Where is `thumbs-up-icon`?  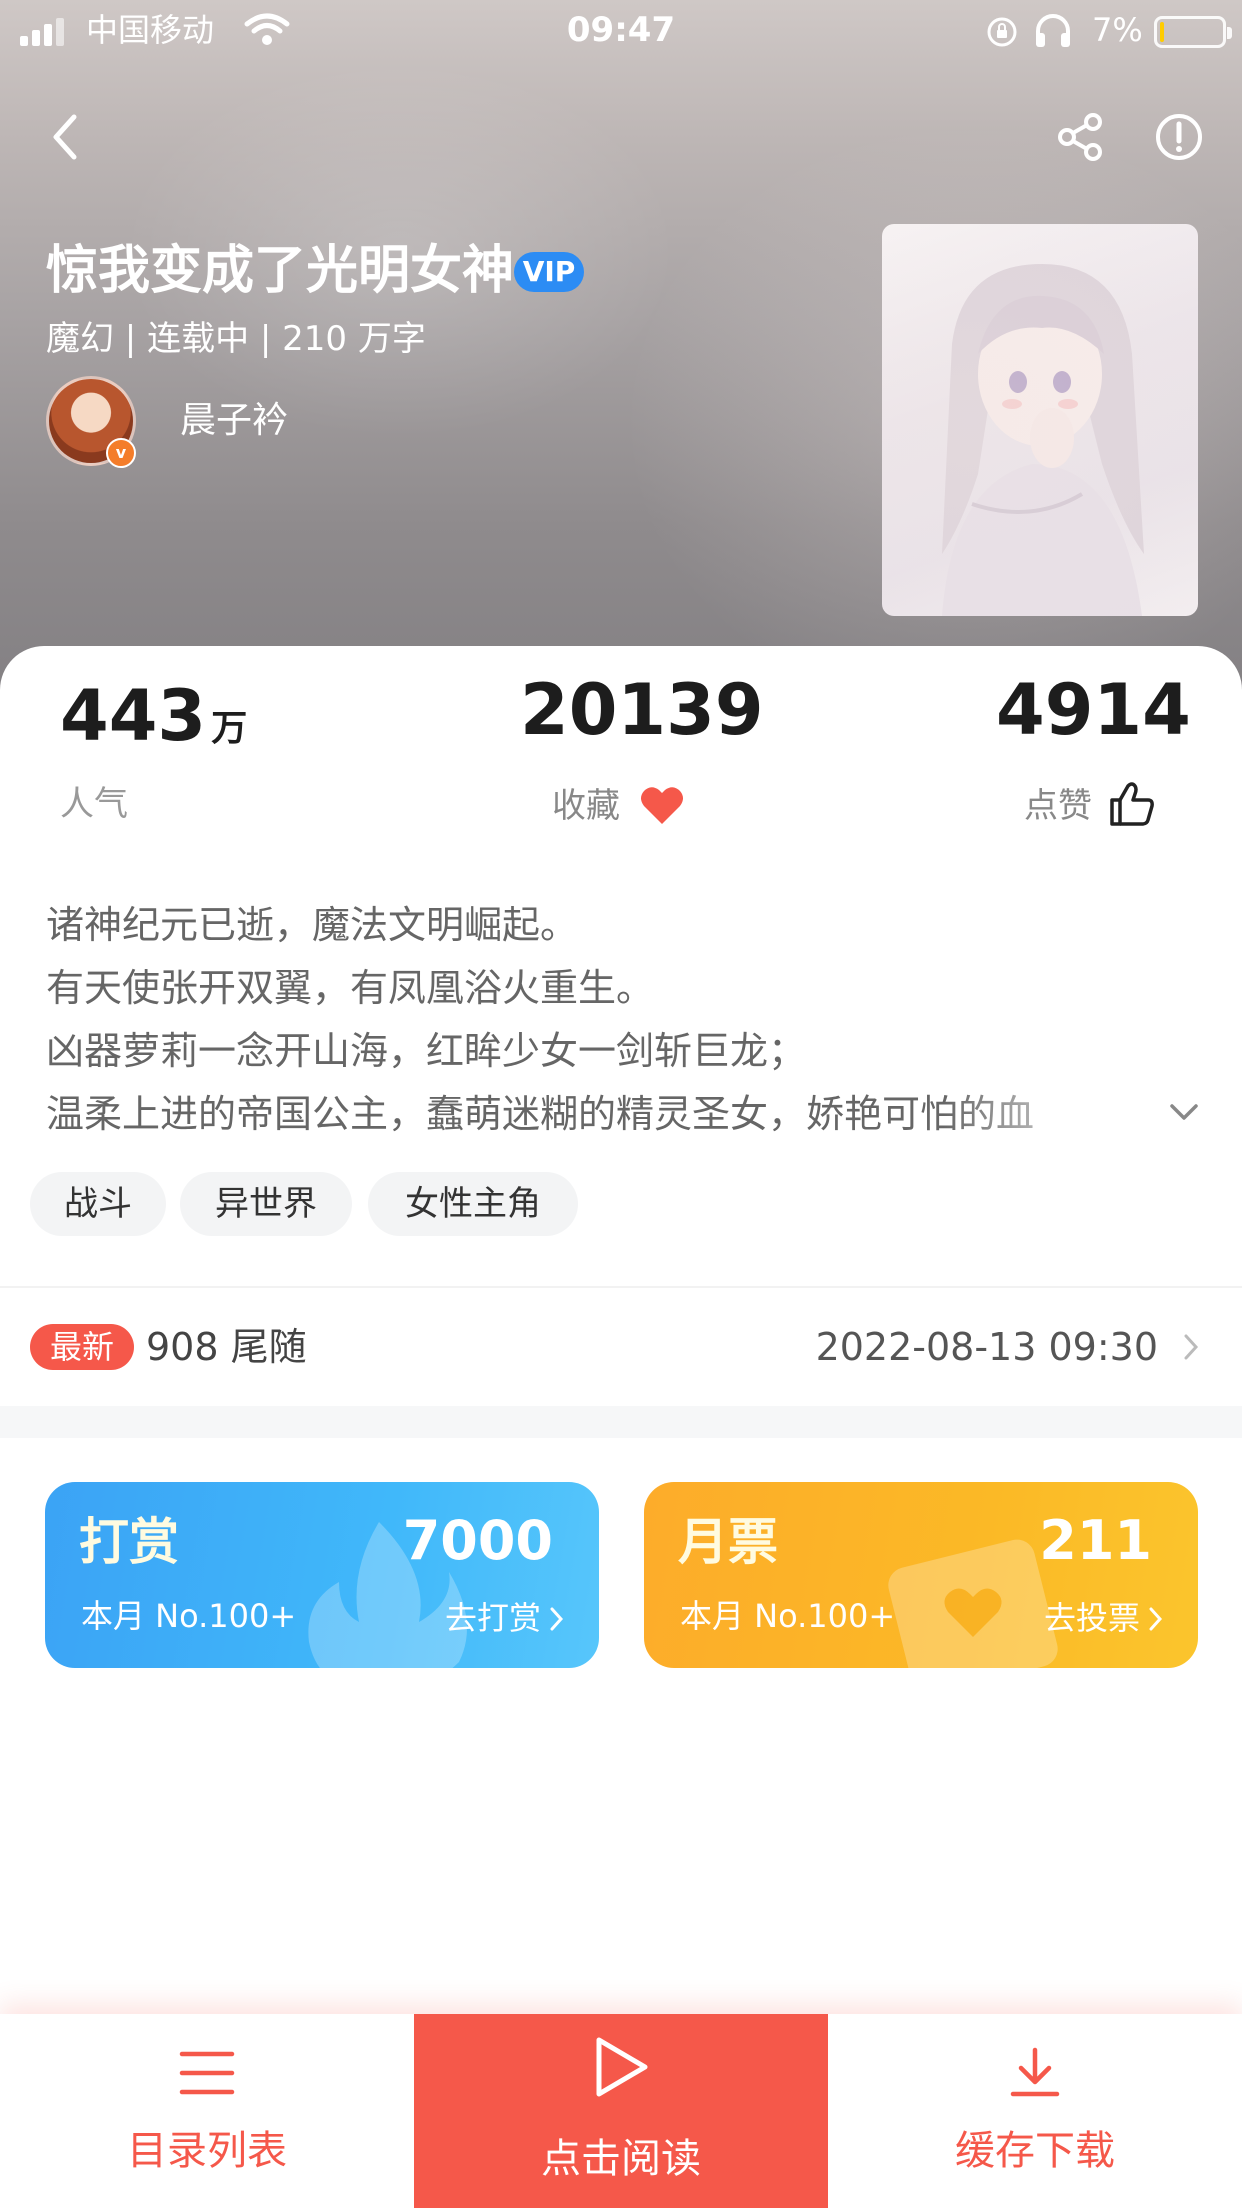 thumbs-up-icon is located at coordinates (1132, 804).